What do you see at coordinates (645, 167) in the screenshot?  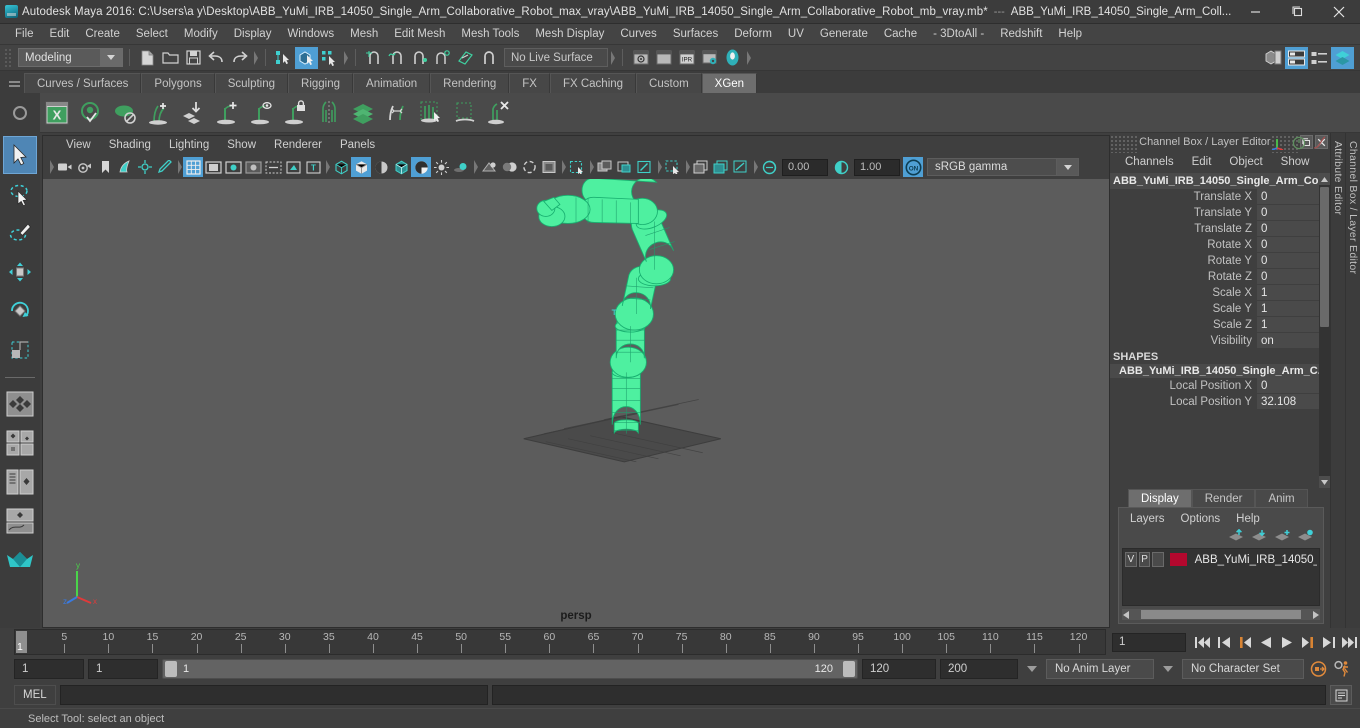 I see `no-light-manip-icon` at bounding box center [645, 167].